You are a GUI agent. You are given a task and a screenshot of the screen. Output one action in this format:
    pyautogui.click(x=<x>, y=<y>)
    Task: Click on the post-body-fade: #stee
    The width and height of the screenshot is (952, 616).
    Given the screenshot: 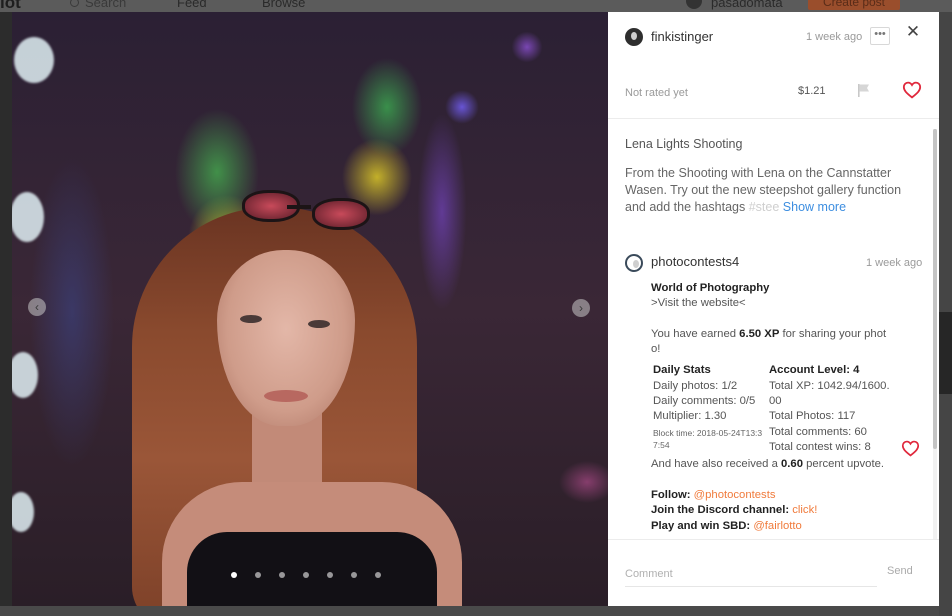 What is the action you would take?
    pyautogui.click(x=764, y=207)
    